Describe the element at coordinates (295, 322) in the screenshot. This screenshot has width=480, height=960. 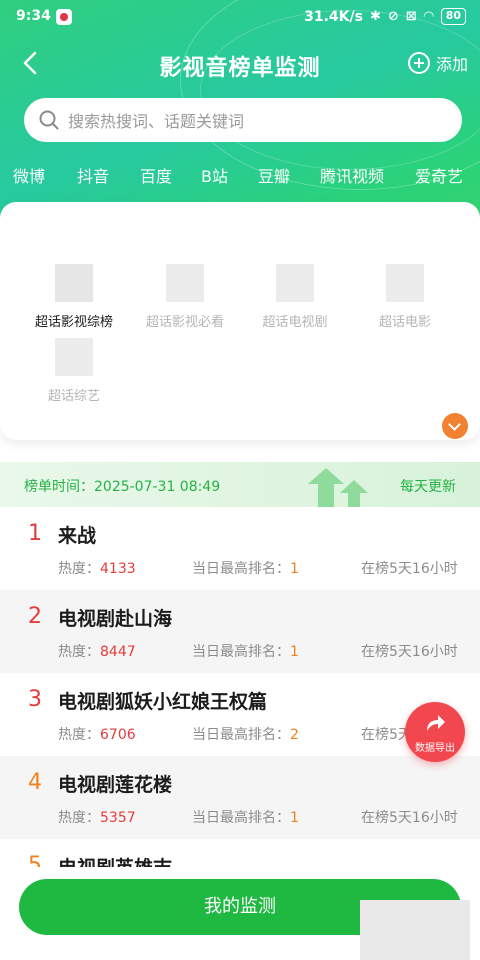
I see `rank-tab-label: 超话电视剧` at that location.